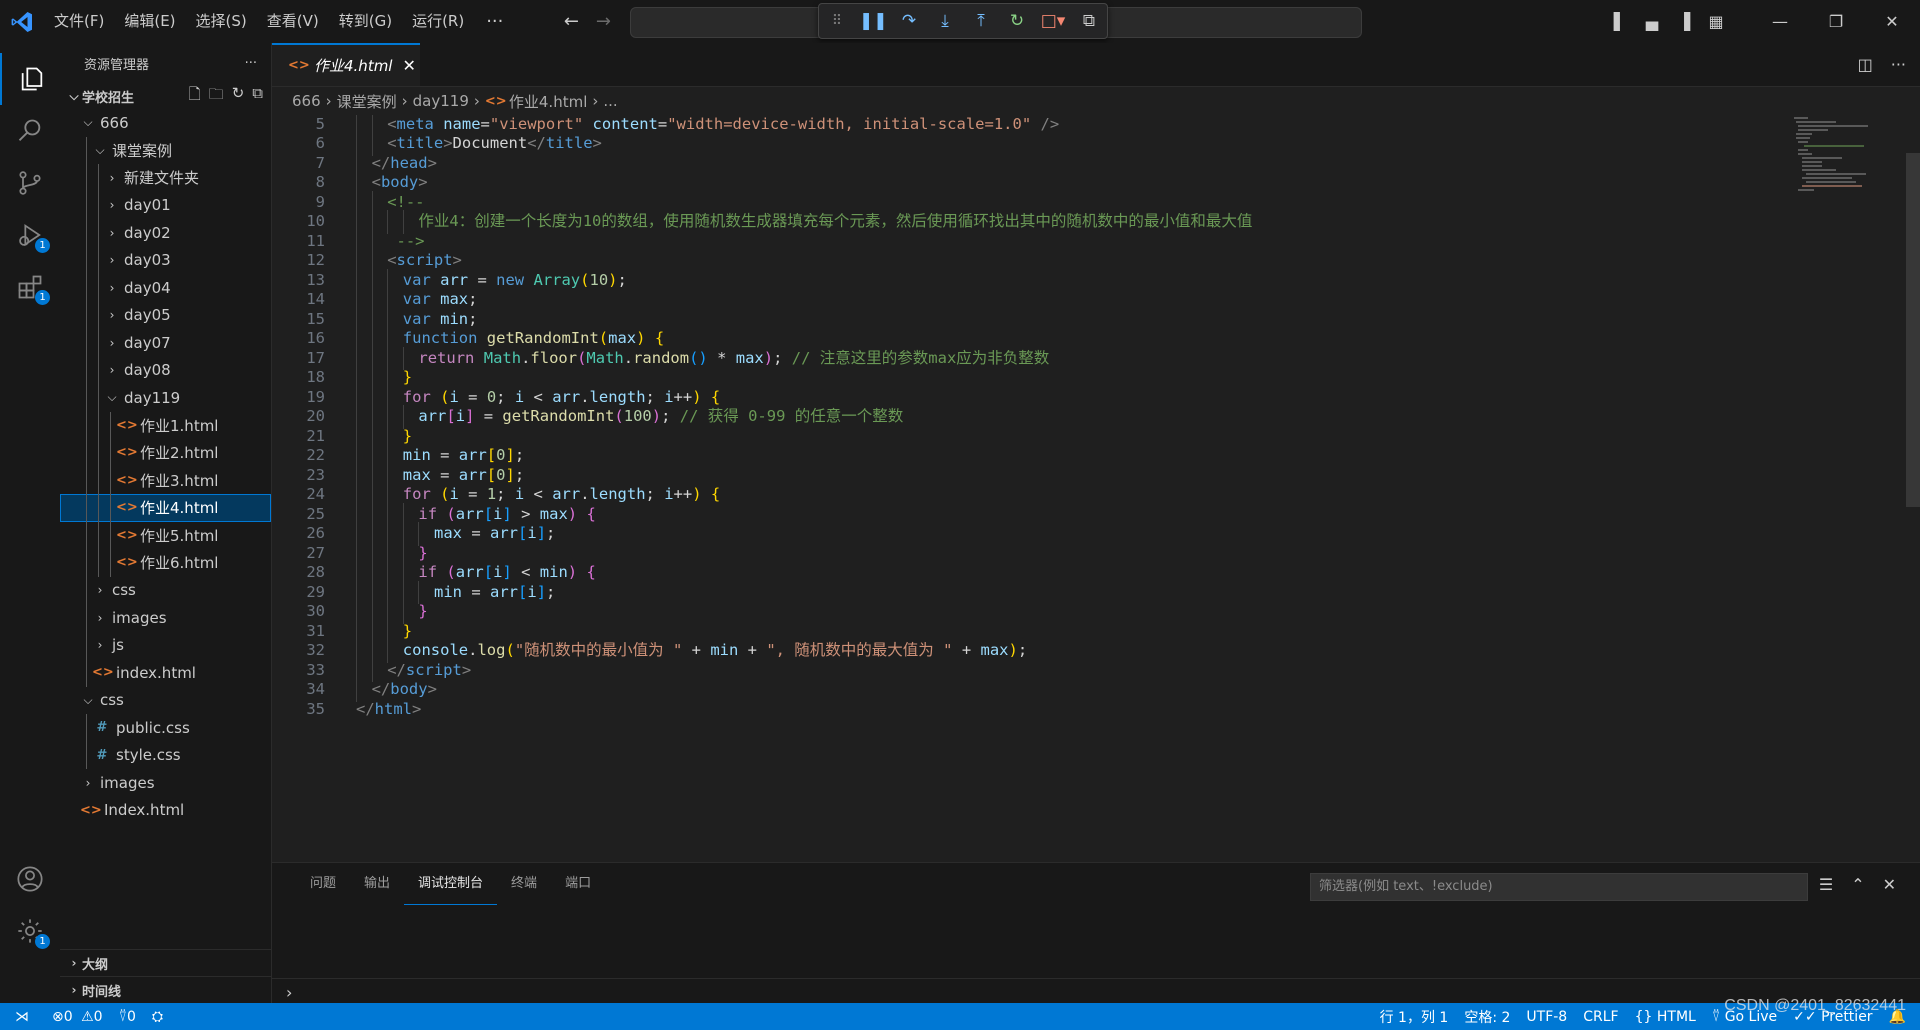  What do you see at coordinates (165, 343) in the screenshot?
I see `tree-folder: › day07` at bounding box center [165, 343].